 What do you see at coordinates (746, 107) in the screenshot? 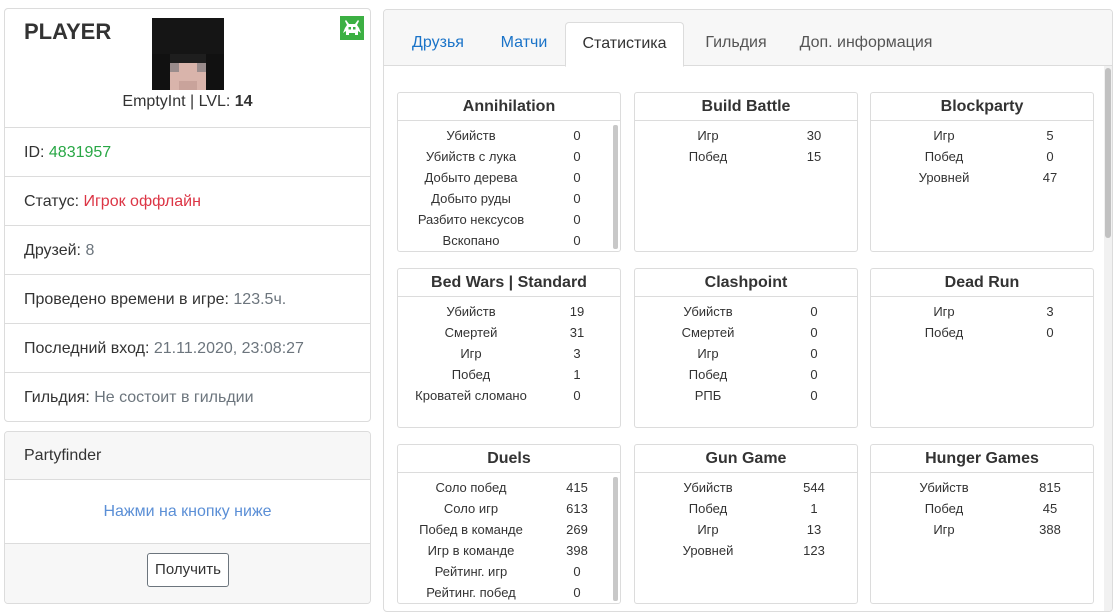
I see `game-title: Build Battle` at bounding box center [746, 107].